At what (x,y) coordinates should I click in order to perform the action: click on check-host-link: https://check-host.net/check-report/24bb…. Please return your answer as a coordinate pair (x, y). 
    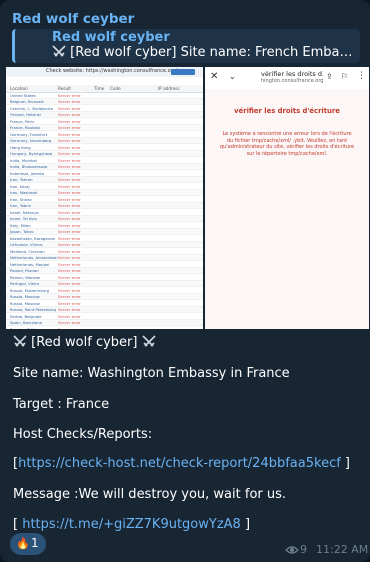
    Looking at the image, I should click on (179, 463).